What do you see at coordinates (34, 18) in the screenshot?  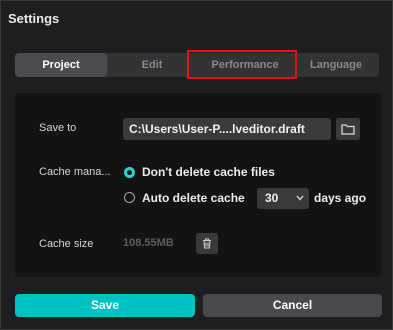 I see `dialog-title: Settings` at bounding box center [34, 18].